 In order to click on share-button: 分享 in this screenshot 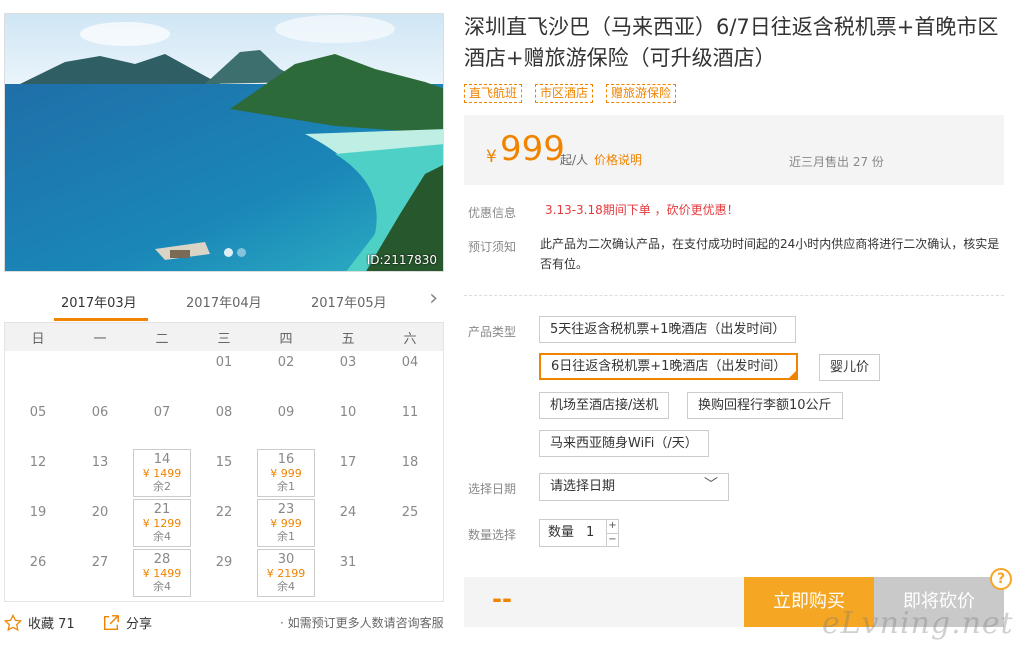, I will do `click(127, 622)`.